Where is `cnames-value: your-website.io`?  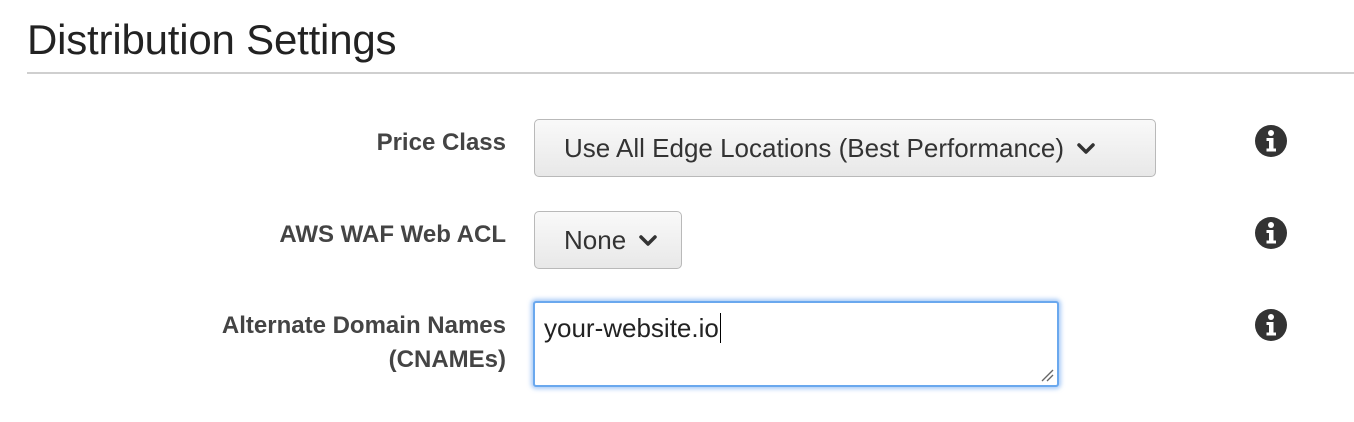 cnames-value: your-website.io is located at coordinates (631, 328).